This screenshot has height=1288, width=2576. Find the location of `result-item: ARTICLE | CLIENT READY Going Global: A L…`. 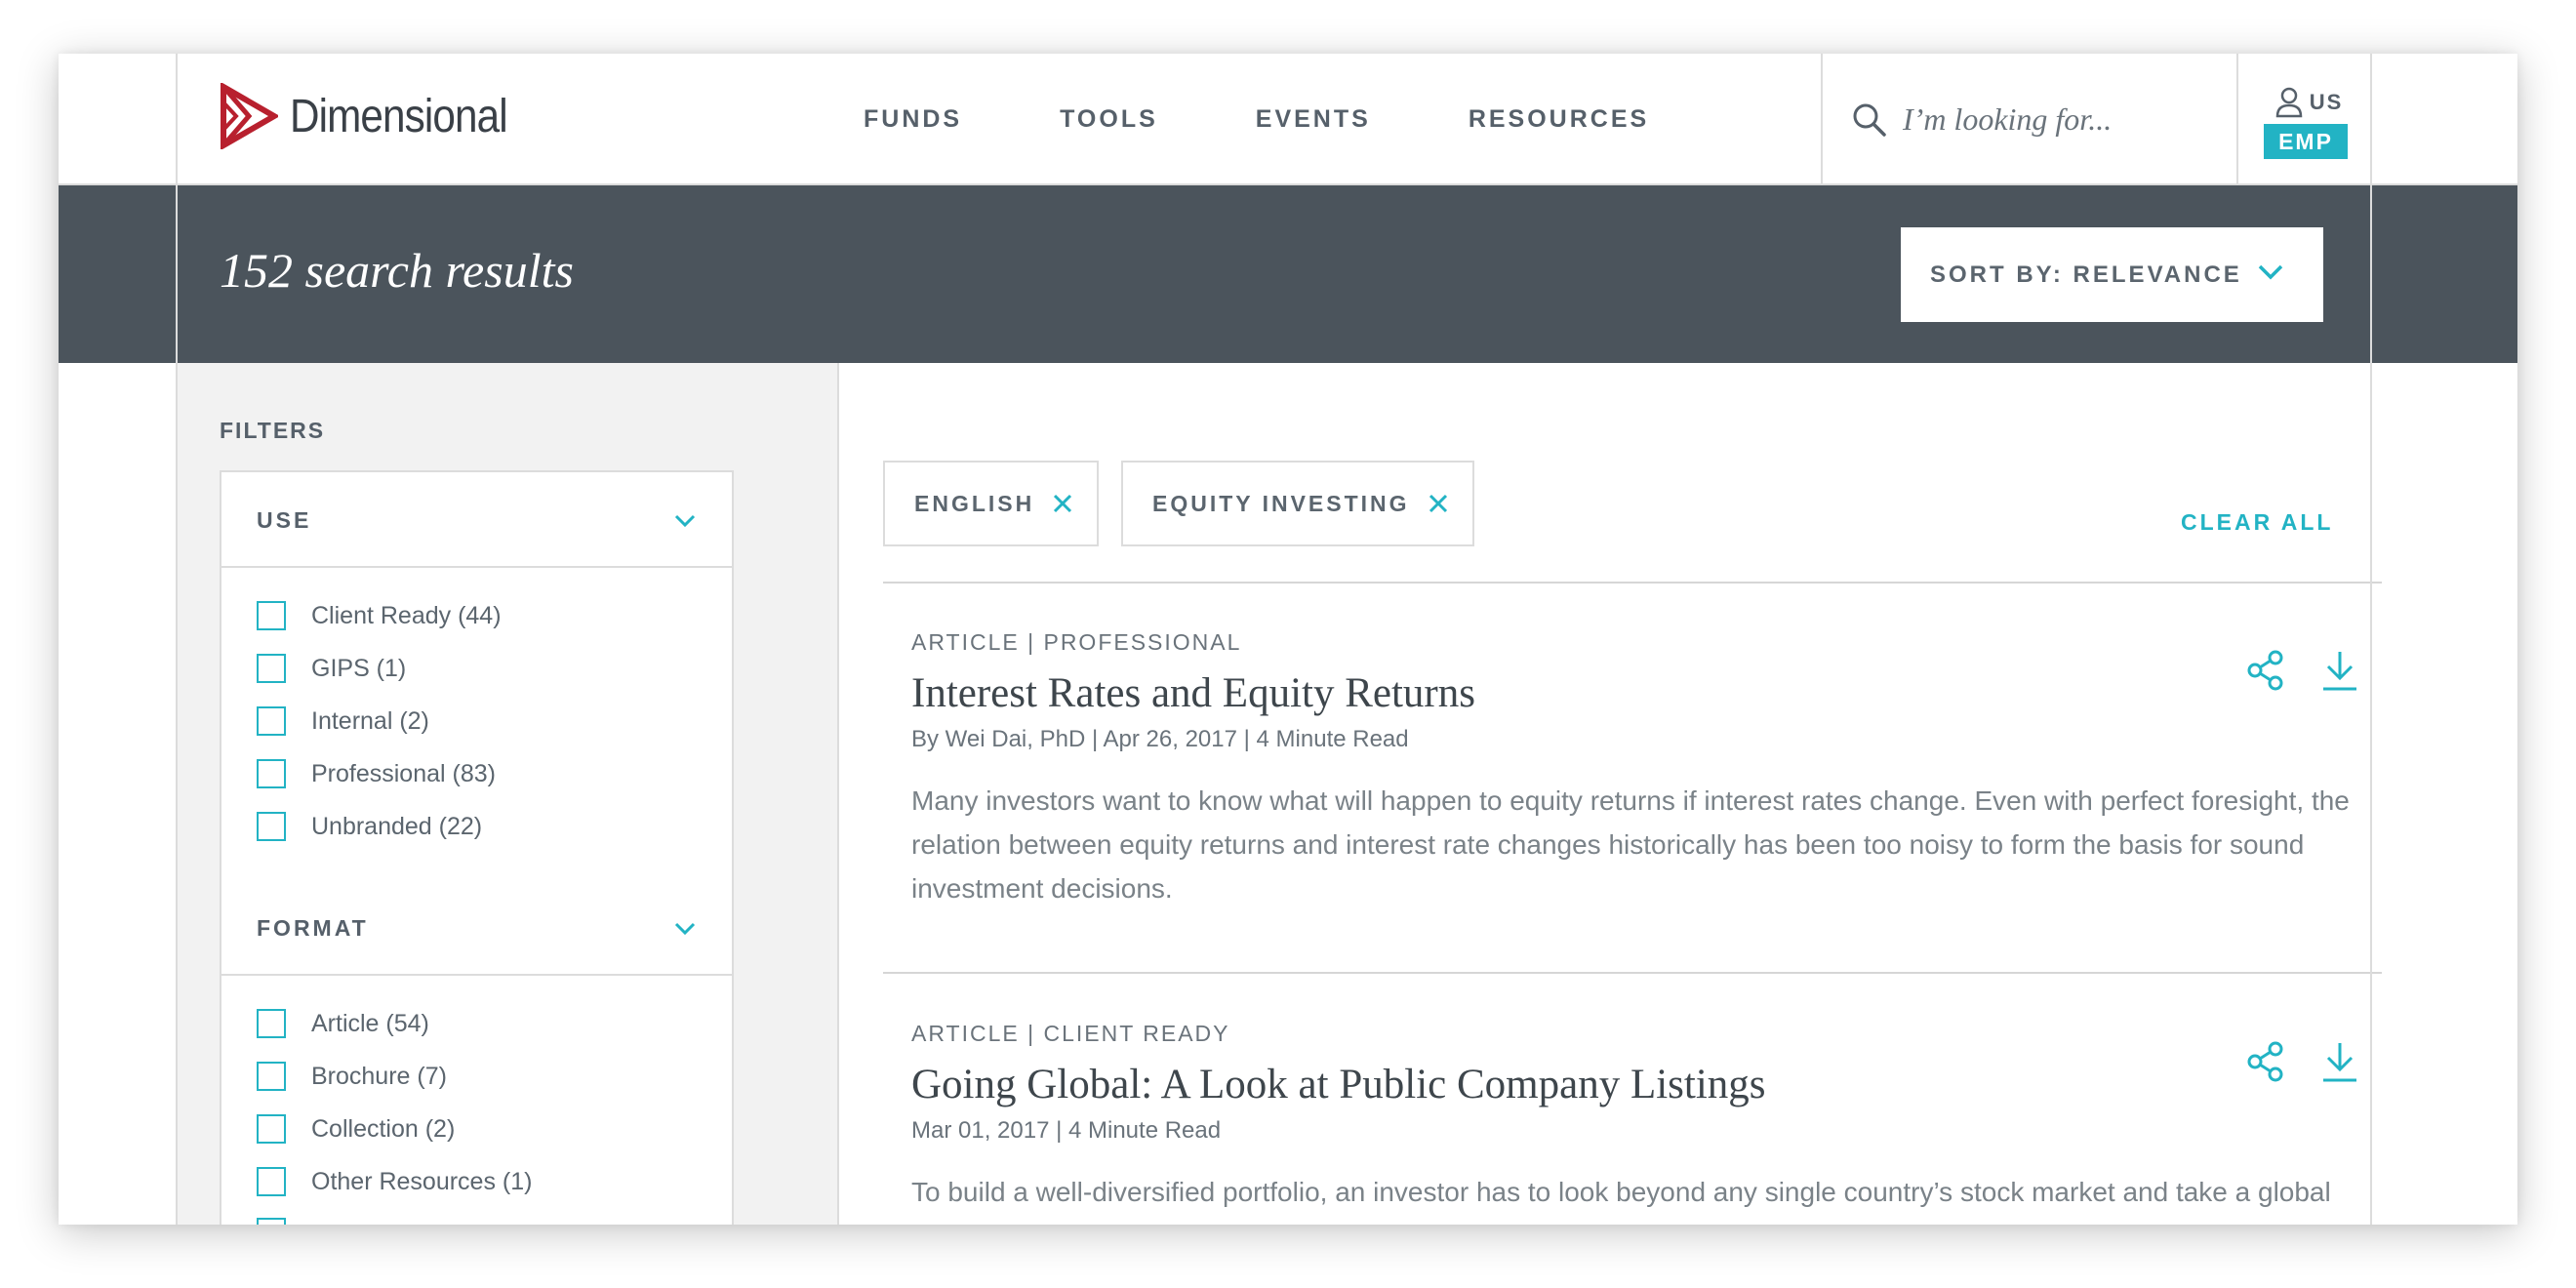

result-item: ARTICLE | CLIENT READY Going Global: A L… is located at coordinates (1643, 1123).